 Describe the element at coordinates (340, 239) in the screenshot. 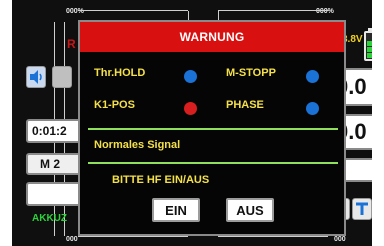

I see `bottom-right-counter: 000` at that location.